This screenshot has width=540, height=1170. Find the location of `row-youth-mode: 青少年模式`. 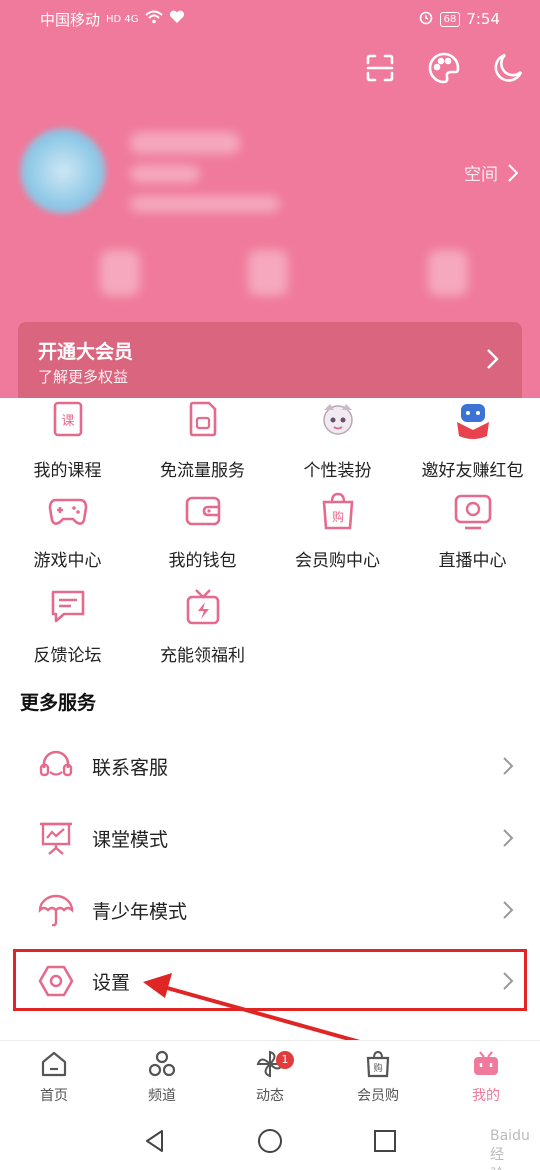

row-youth-mode: 青少年模式 is located at coordinates (270, 910).